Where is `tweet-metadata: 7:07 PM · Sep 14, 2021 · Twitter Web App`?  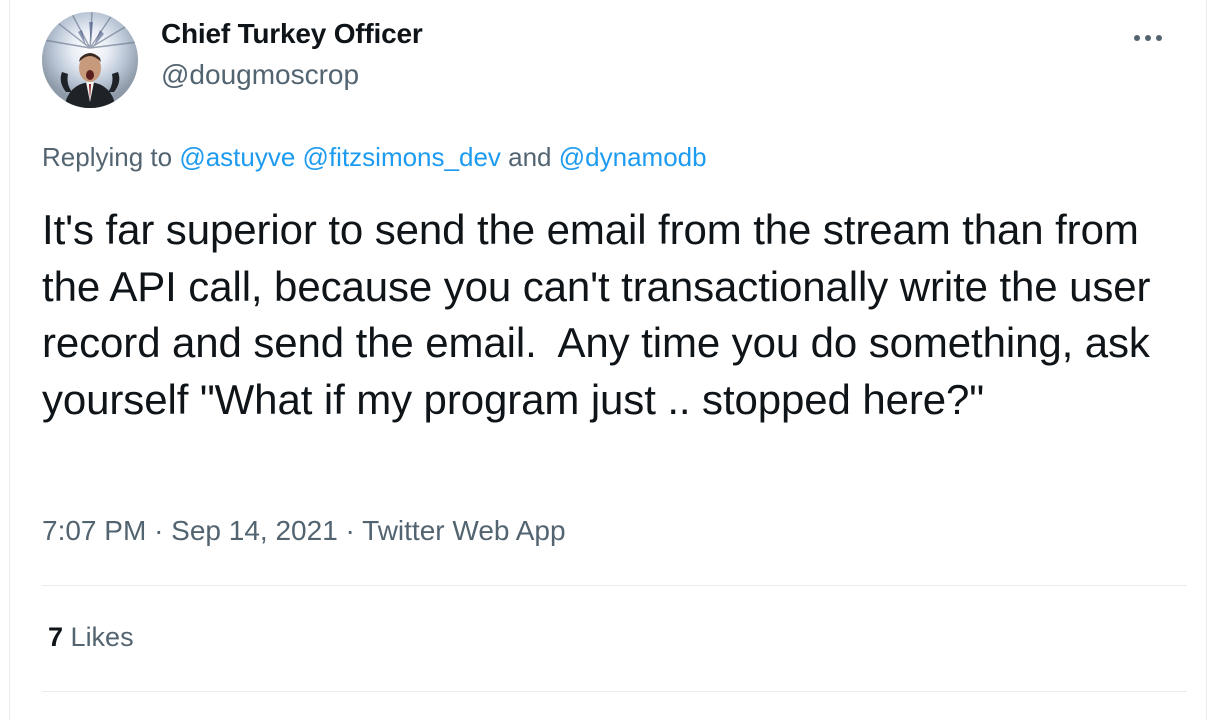
tweet-metadata: 7:07 PM · Sep 14, 2021 · Twitter Web App is located at coordinates (304, 531).